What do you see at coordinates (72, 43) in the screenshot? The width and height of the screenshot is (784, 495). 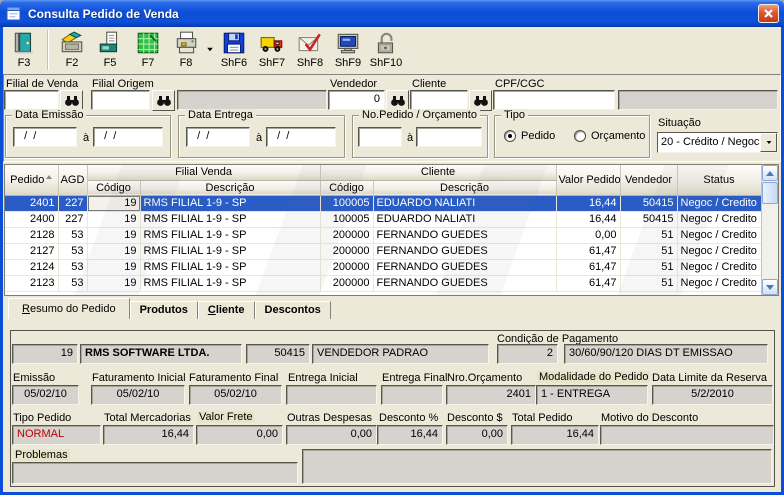 I see `open-folder-icon` at bounding box center [72, 43].